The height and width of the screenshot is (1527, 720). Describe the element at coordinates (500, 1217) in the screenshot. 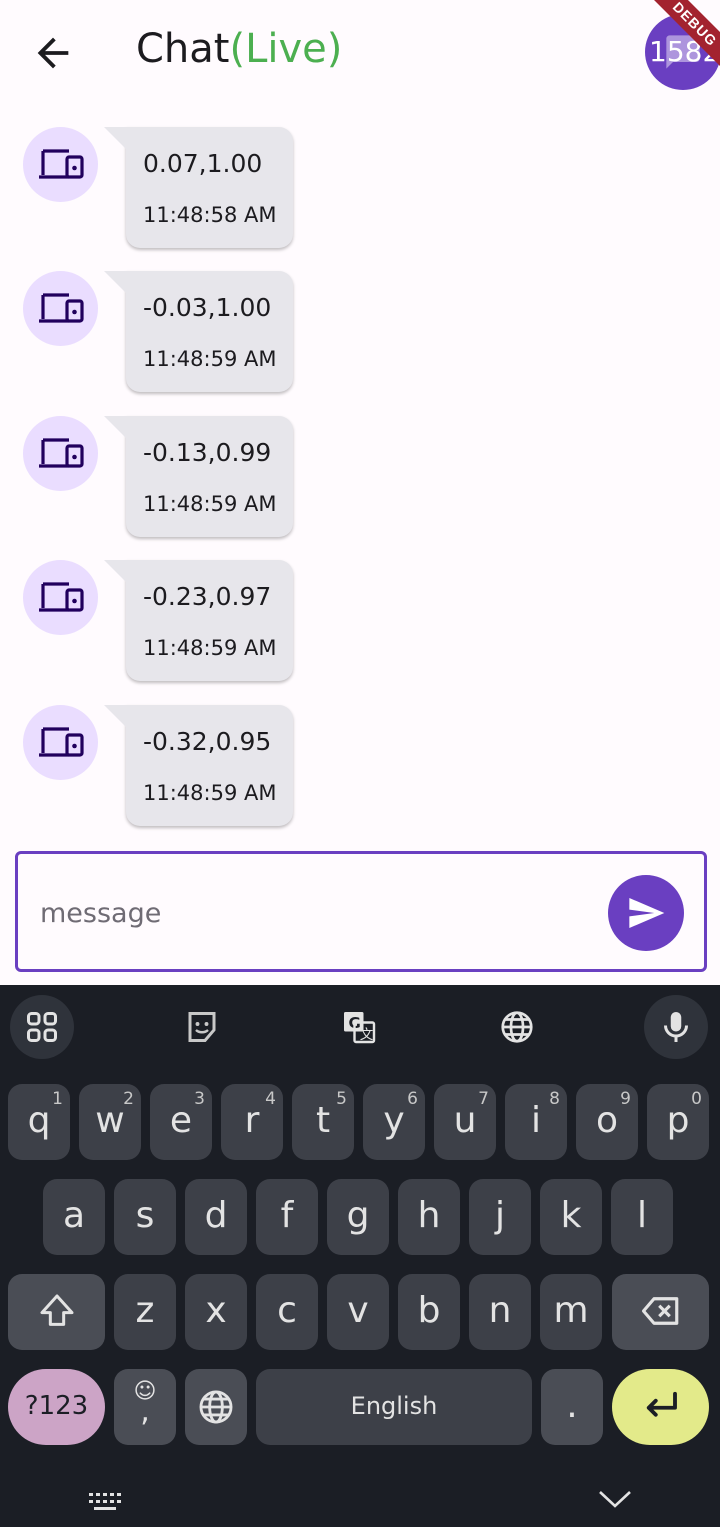

I see `key-j: j` at that location.